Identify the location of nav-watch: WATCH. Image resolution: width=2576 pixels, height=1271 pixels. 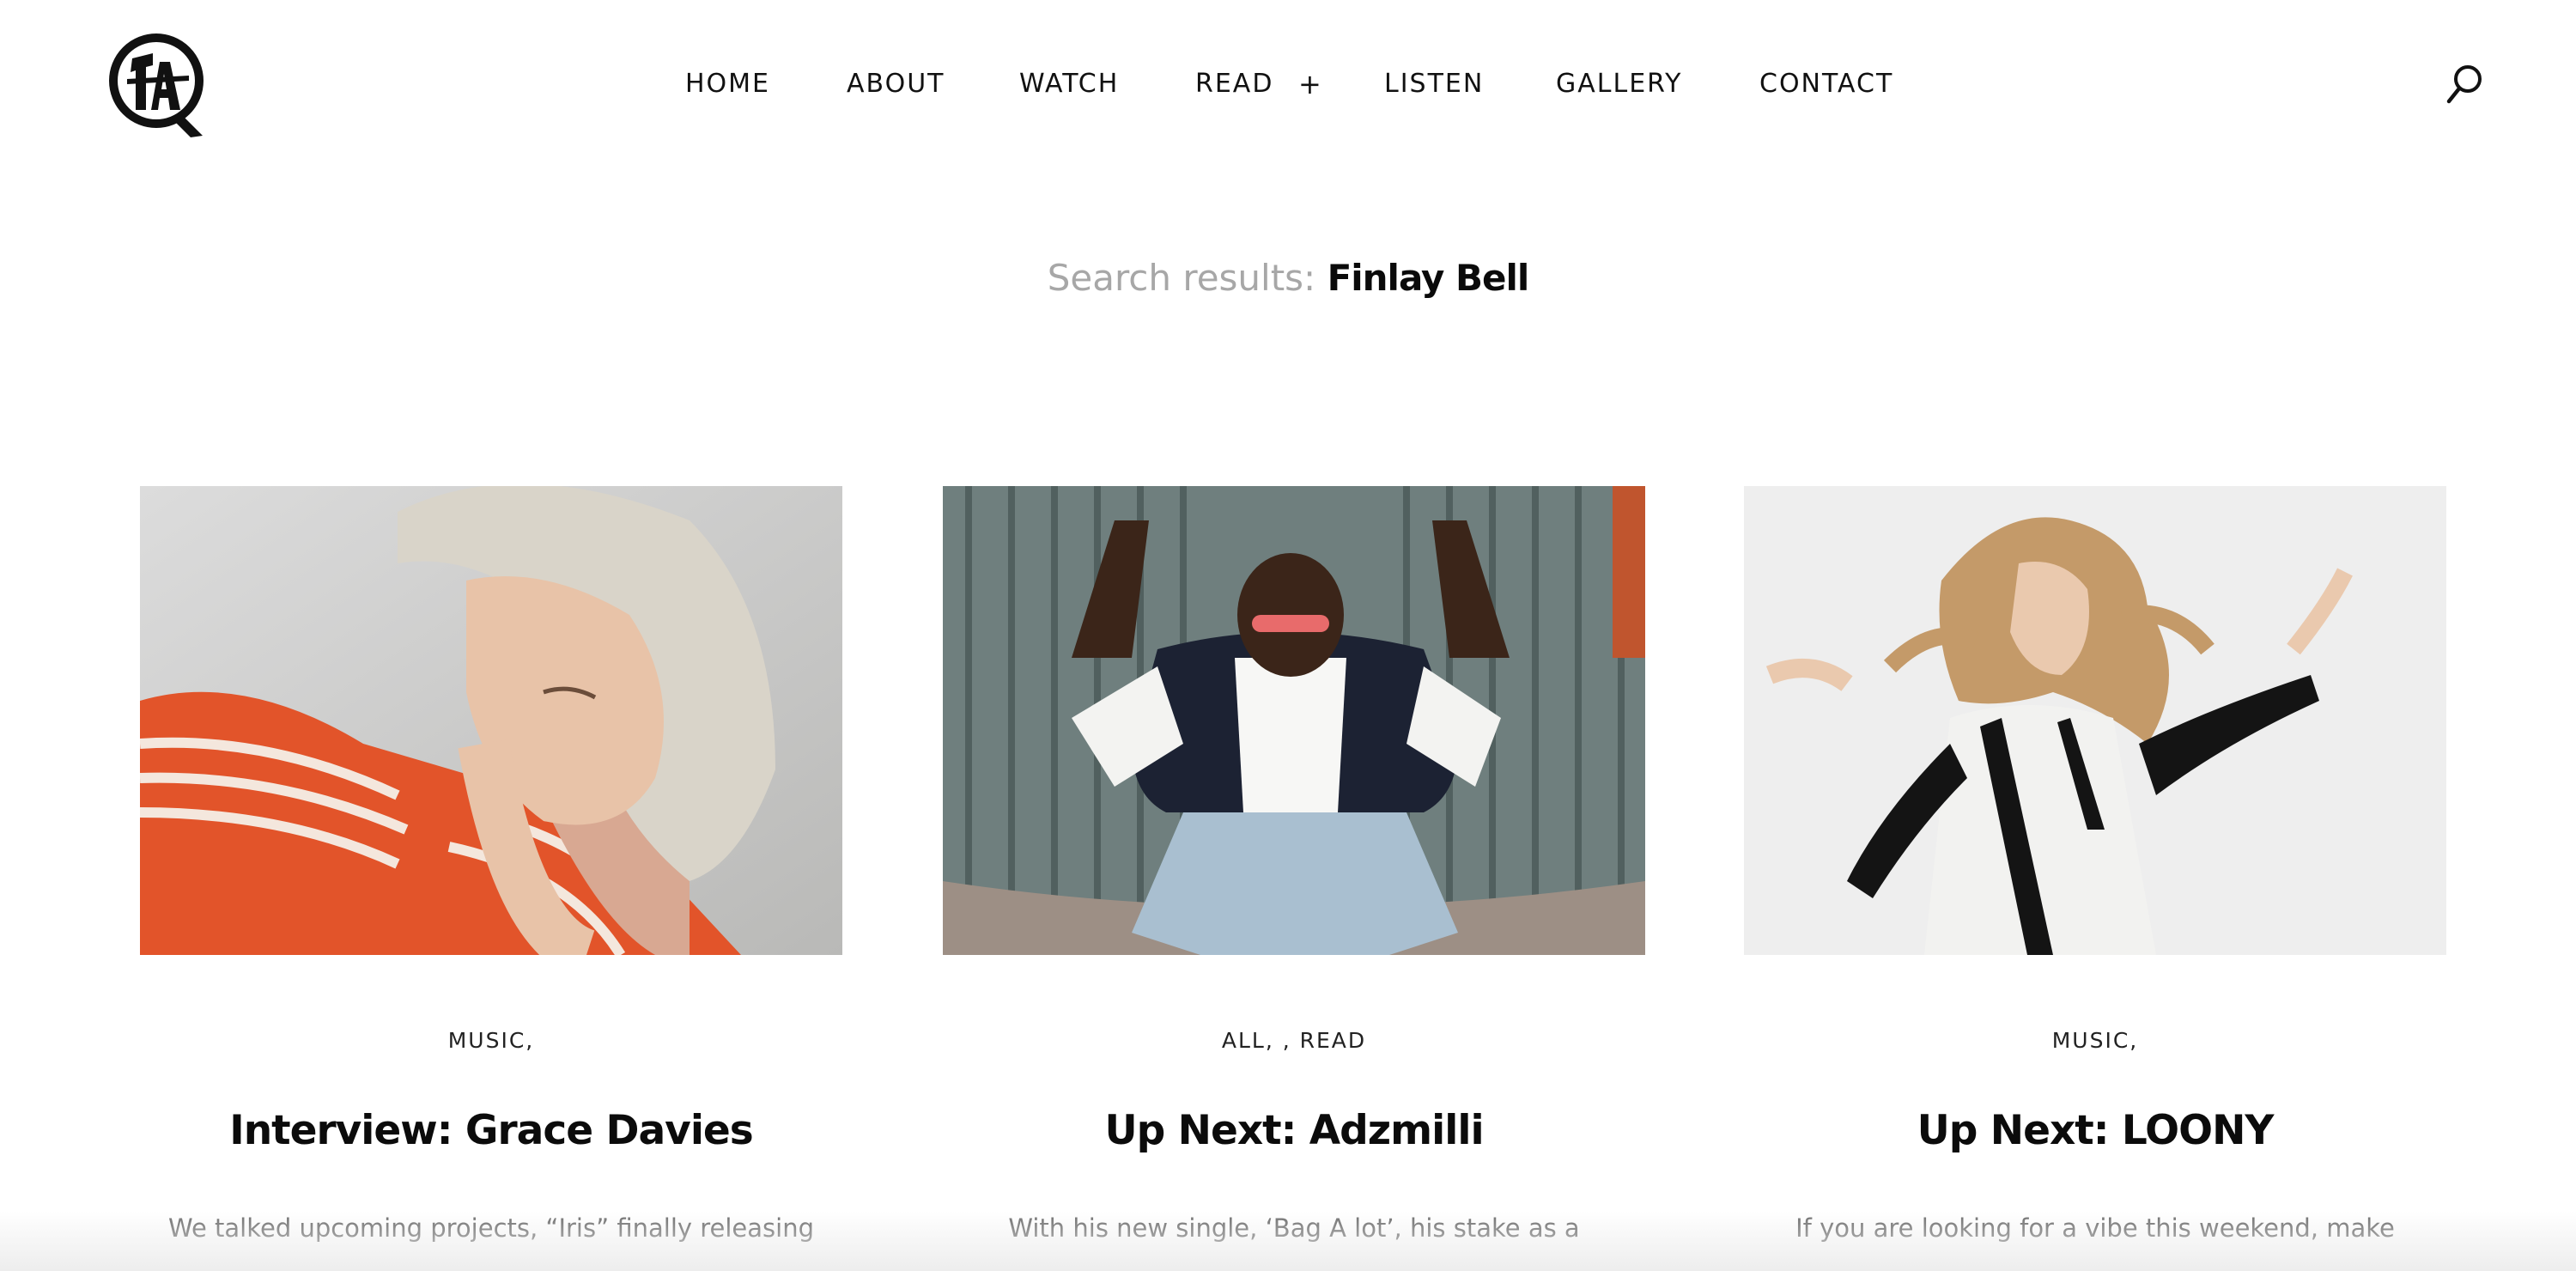
(1069, 85).